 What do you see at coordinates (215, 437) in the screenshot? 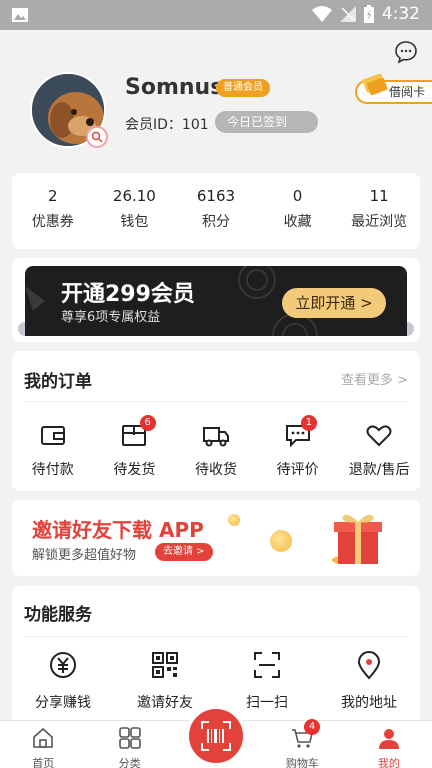
I see `truck-icon` at bounding box center [215, 437].